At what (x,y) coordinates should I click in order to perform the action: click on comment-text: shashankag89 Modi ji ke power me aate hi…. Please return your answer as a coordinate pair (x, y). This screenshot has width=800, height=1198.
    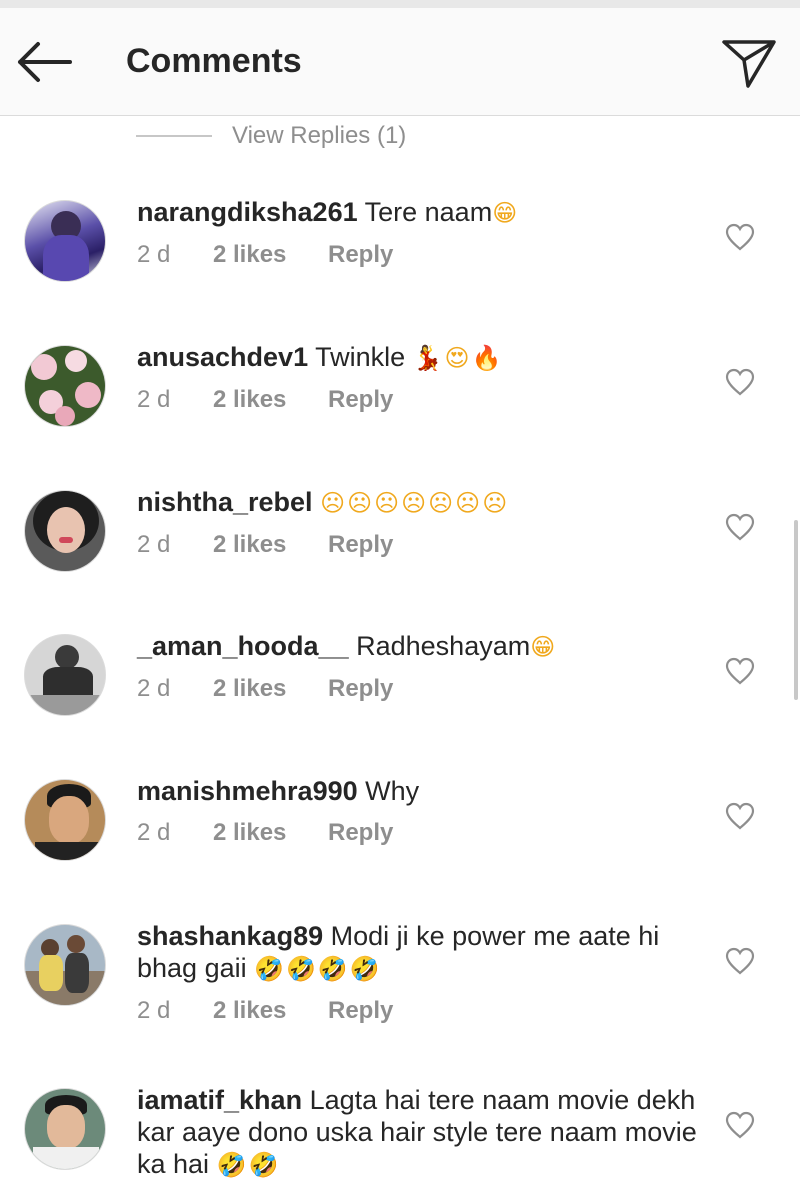
    Looking at the image, I should click on (417, 952).